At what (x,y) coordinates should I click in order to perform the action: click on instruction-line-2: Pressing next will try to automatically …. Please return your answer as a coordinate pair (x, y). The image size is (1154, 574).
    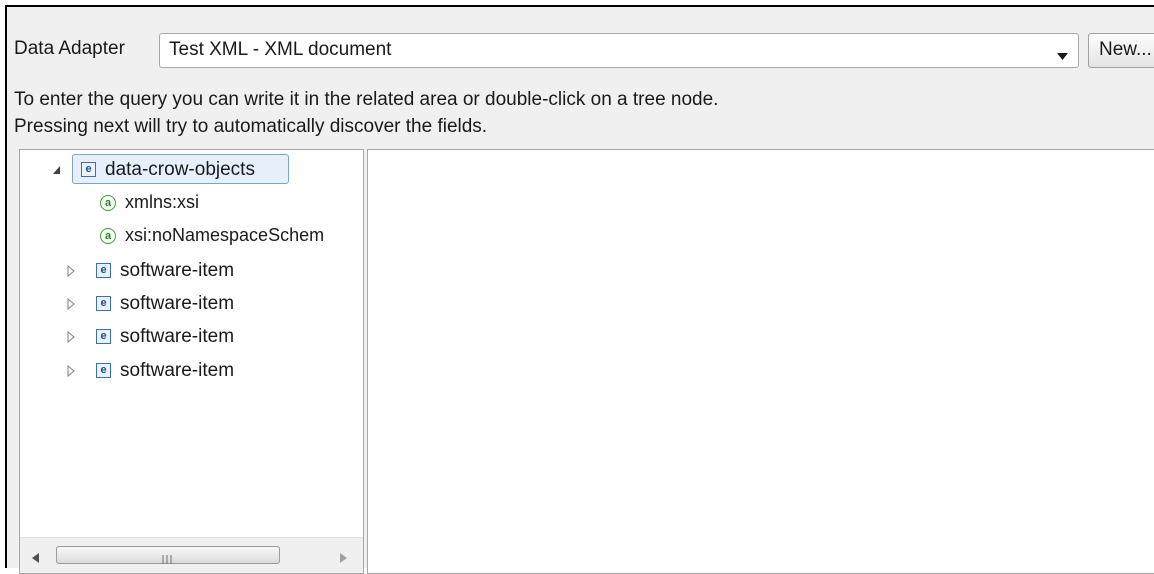
    Looking at the image, I should click on (251, 126).